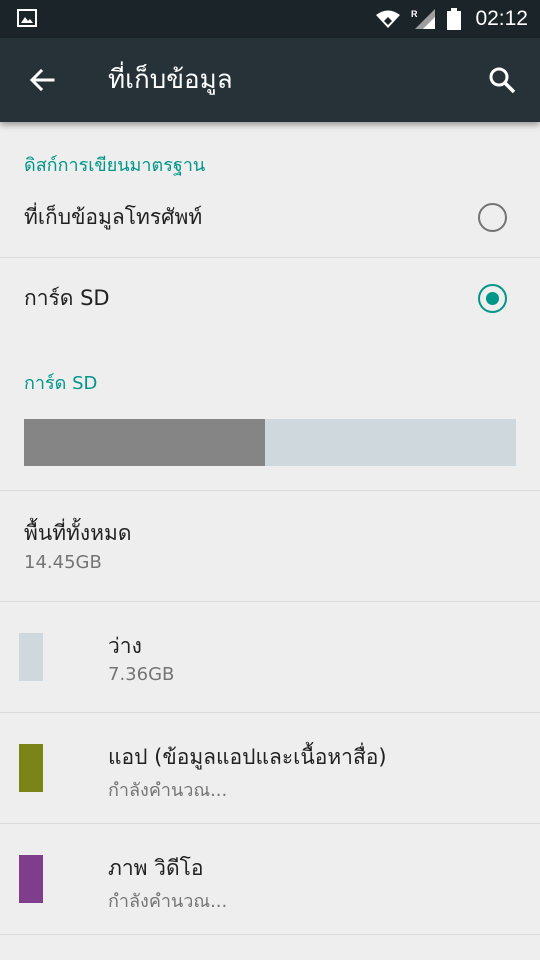  I want to click on arrow-back-icon, so click(42, 80).